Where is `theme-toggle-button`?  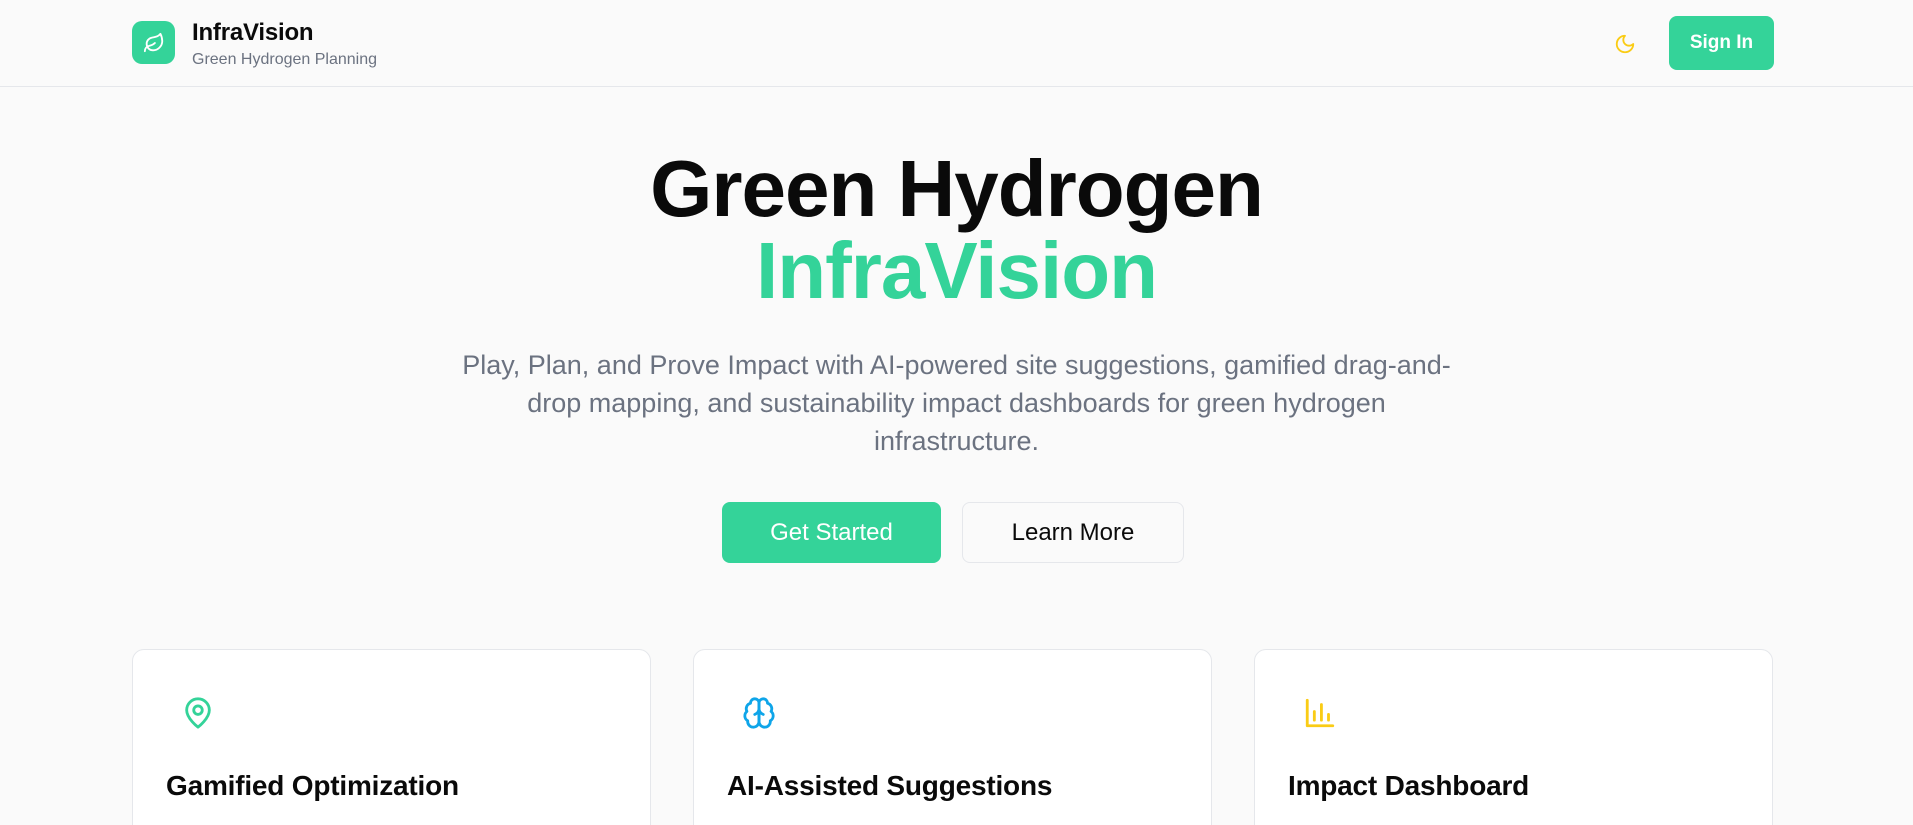
theme-toggle-button is located at coordinates (1625, 44).